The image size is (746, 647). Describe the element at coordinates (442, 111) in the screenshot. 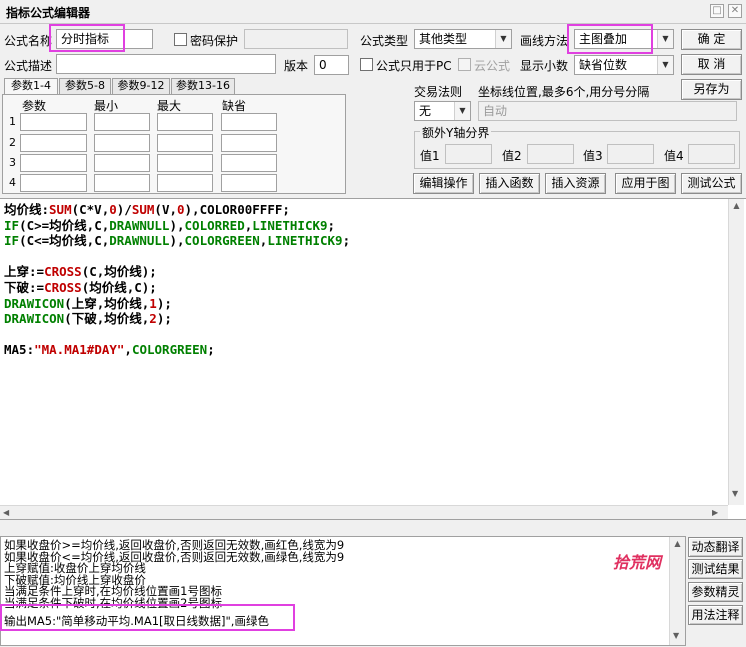

I see `trade-rule-select: 无 ▼` at that location.